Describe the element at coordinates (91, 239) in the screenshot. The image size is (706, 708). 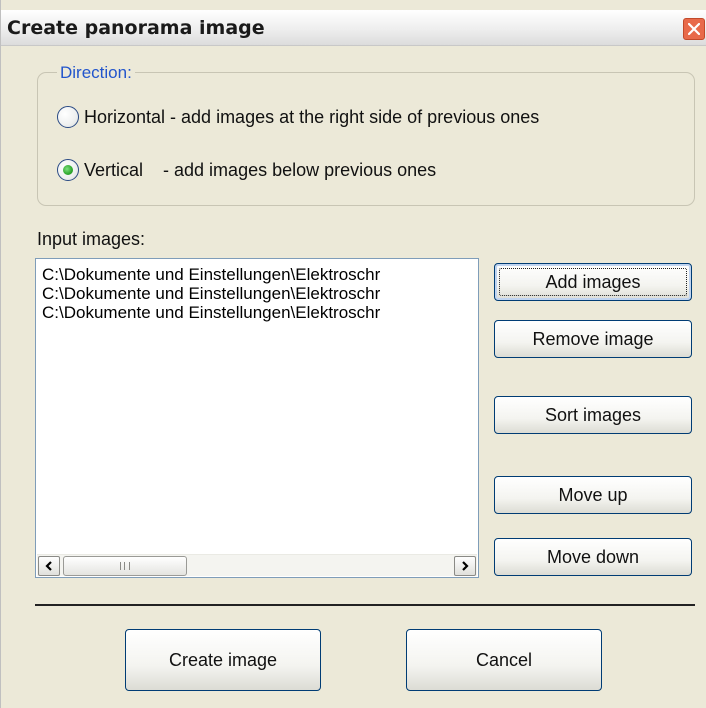
I see `input-images-label: Input images:` at that location.